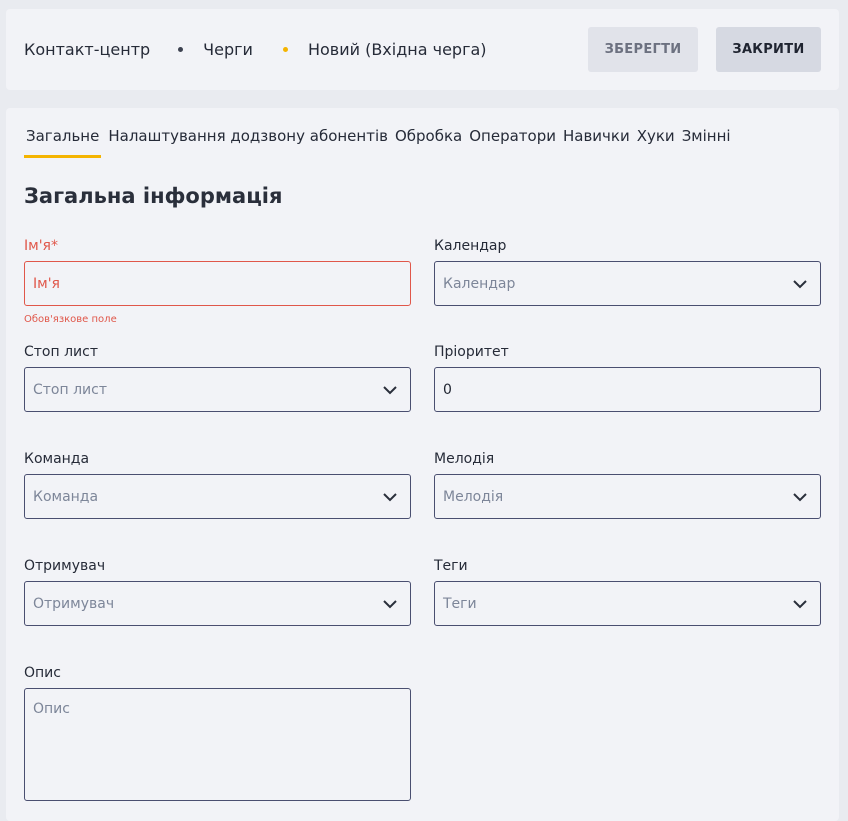 Image resolution: width=848 pixels, height=821 pixels. Describe the element at coordinates (447, 389) in the screenshot. I see `priority-value: 0` at that location.